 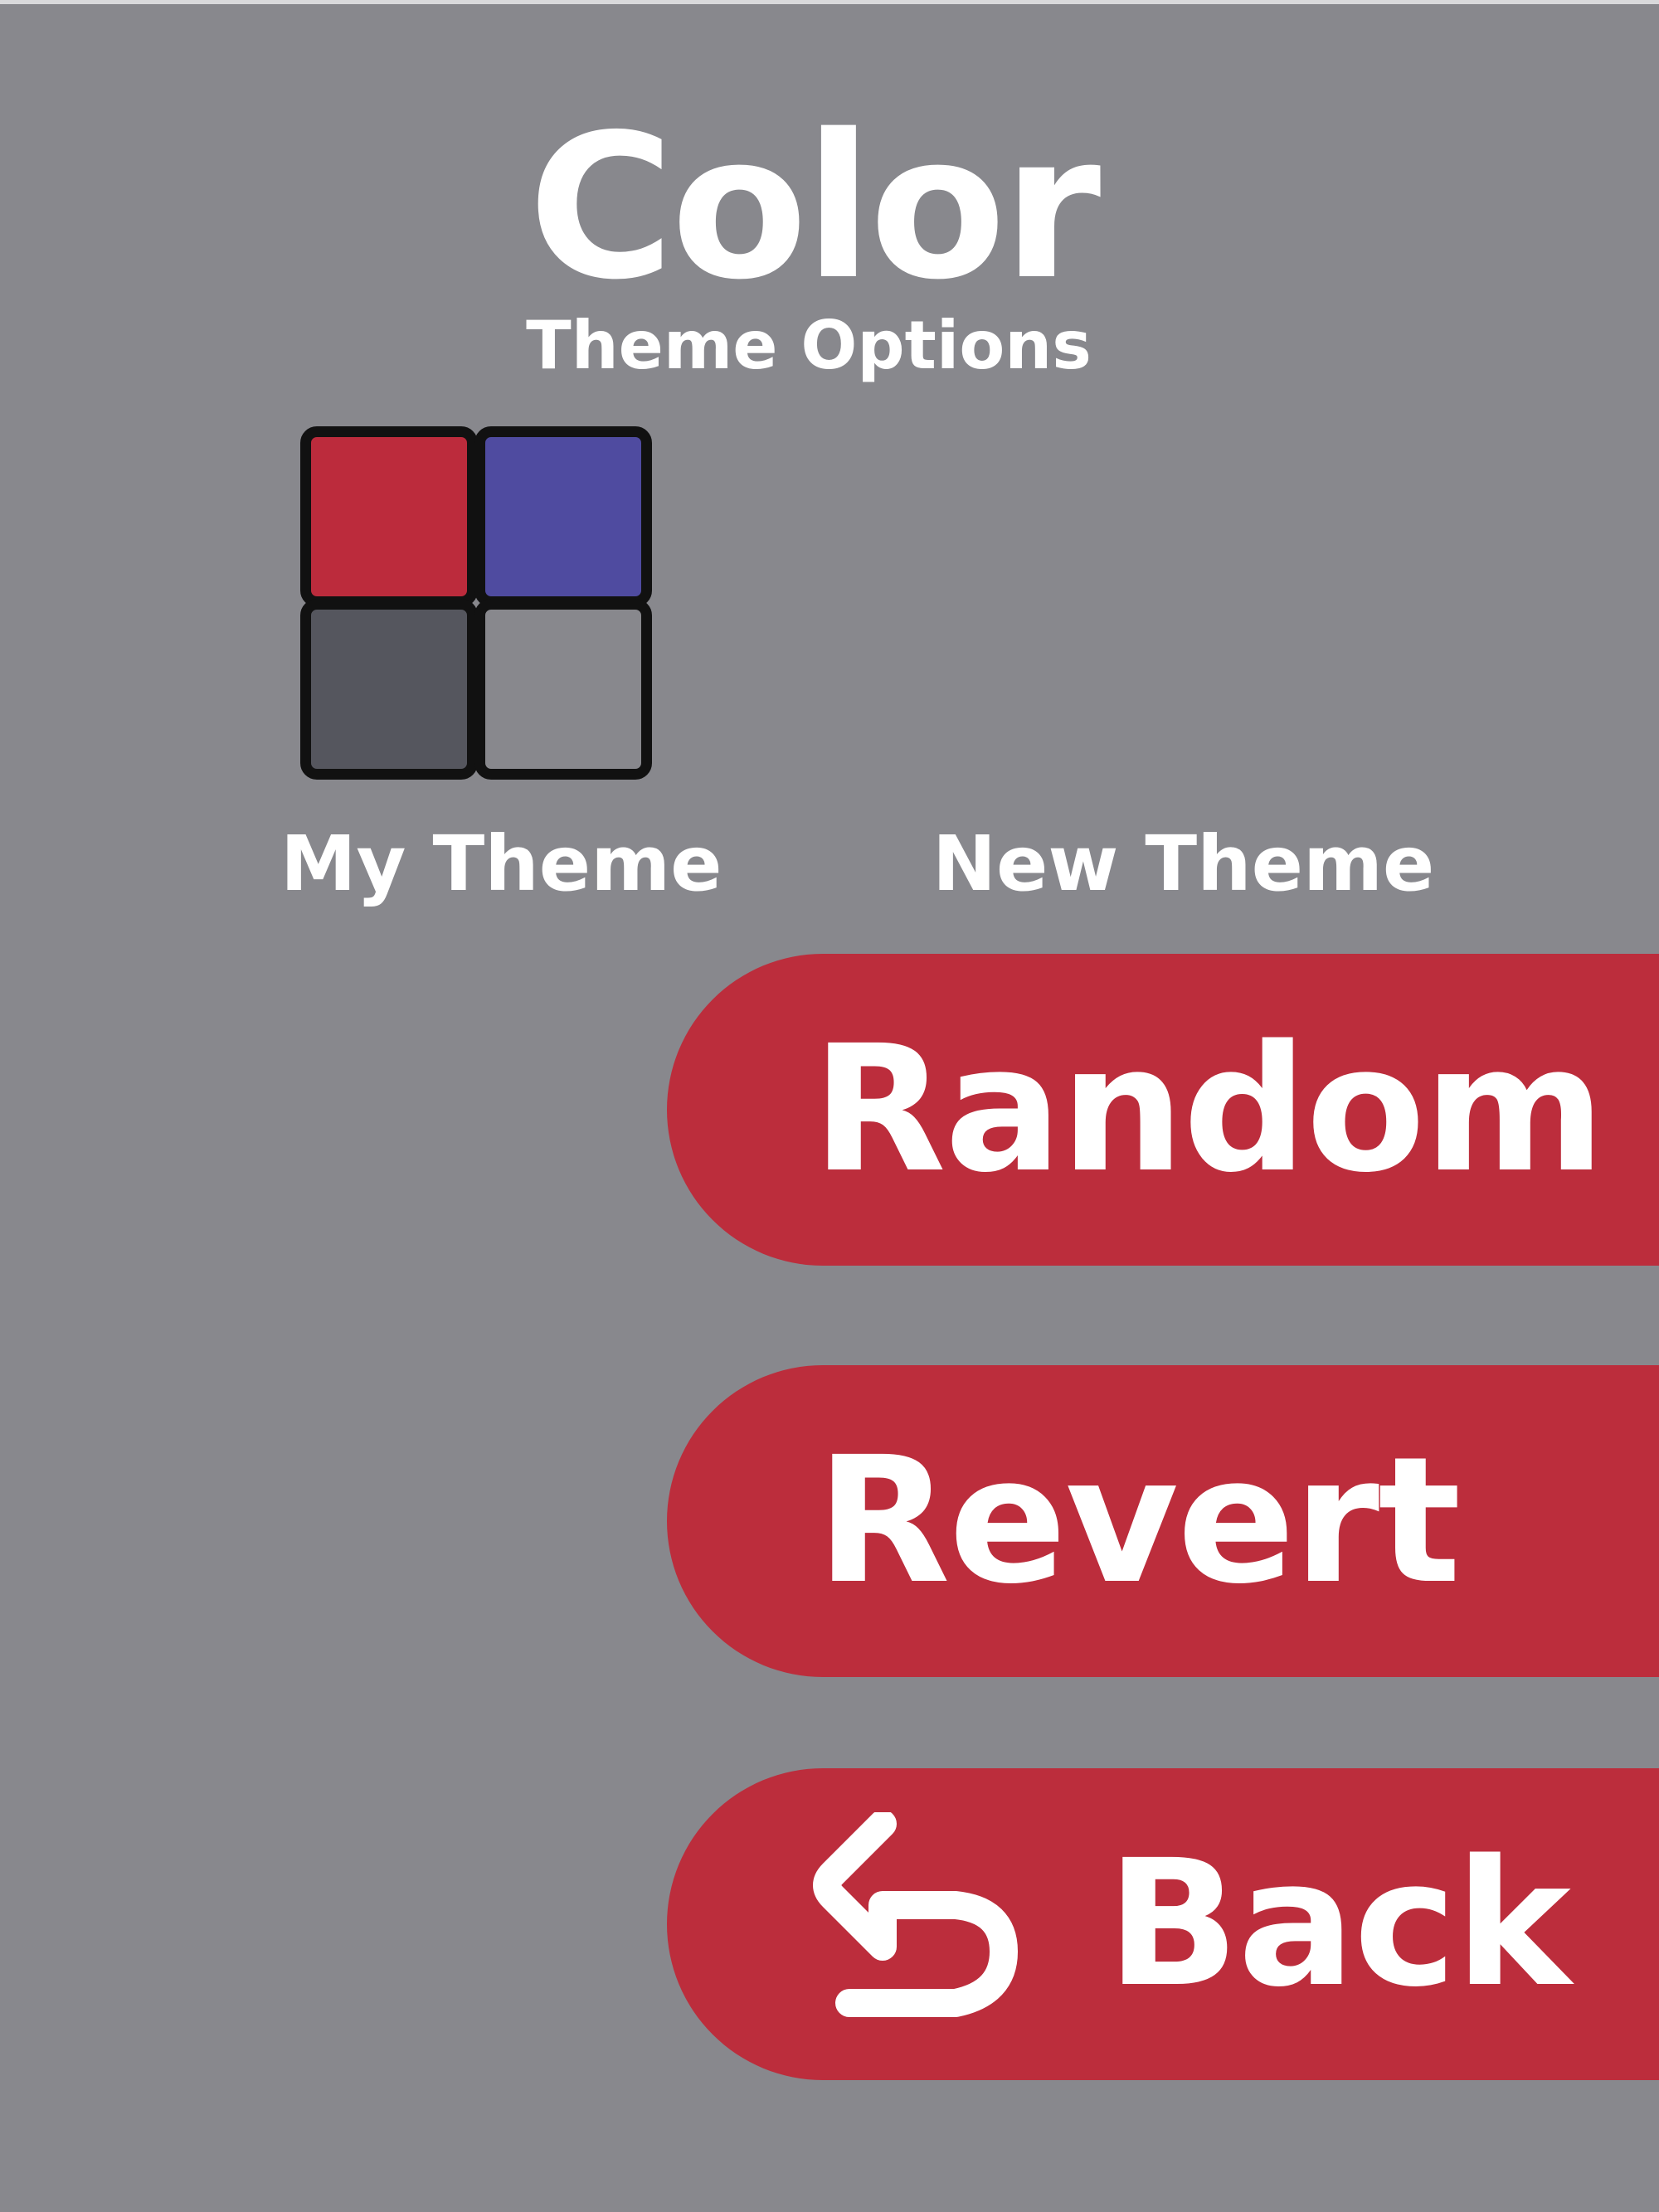 I want to click on swatch-primary, so click(x=389, y=516).